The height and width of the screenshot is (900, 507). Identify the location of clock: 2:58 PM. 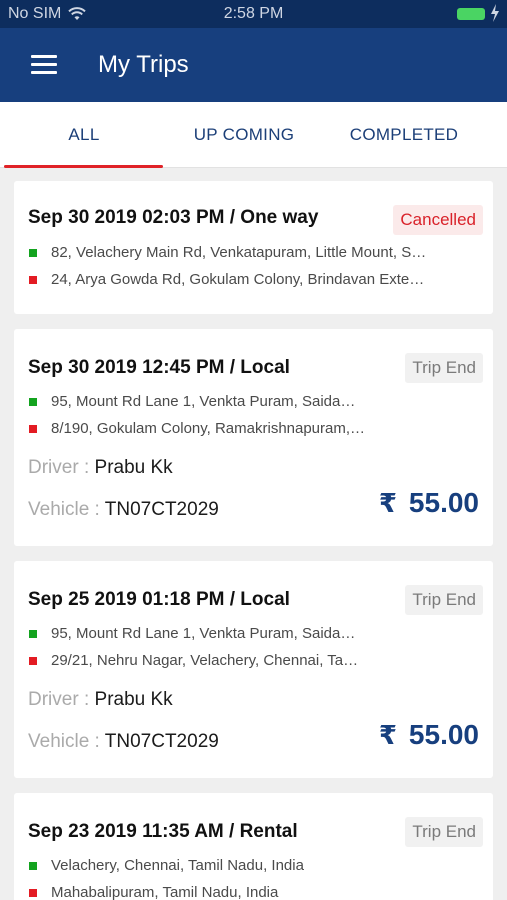
(253, 13).